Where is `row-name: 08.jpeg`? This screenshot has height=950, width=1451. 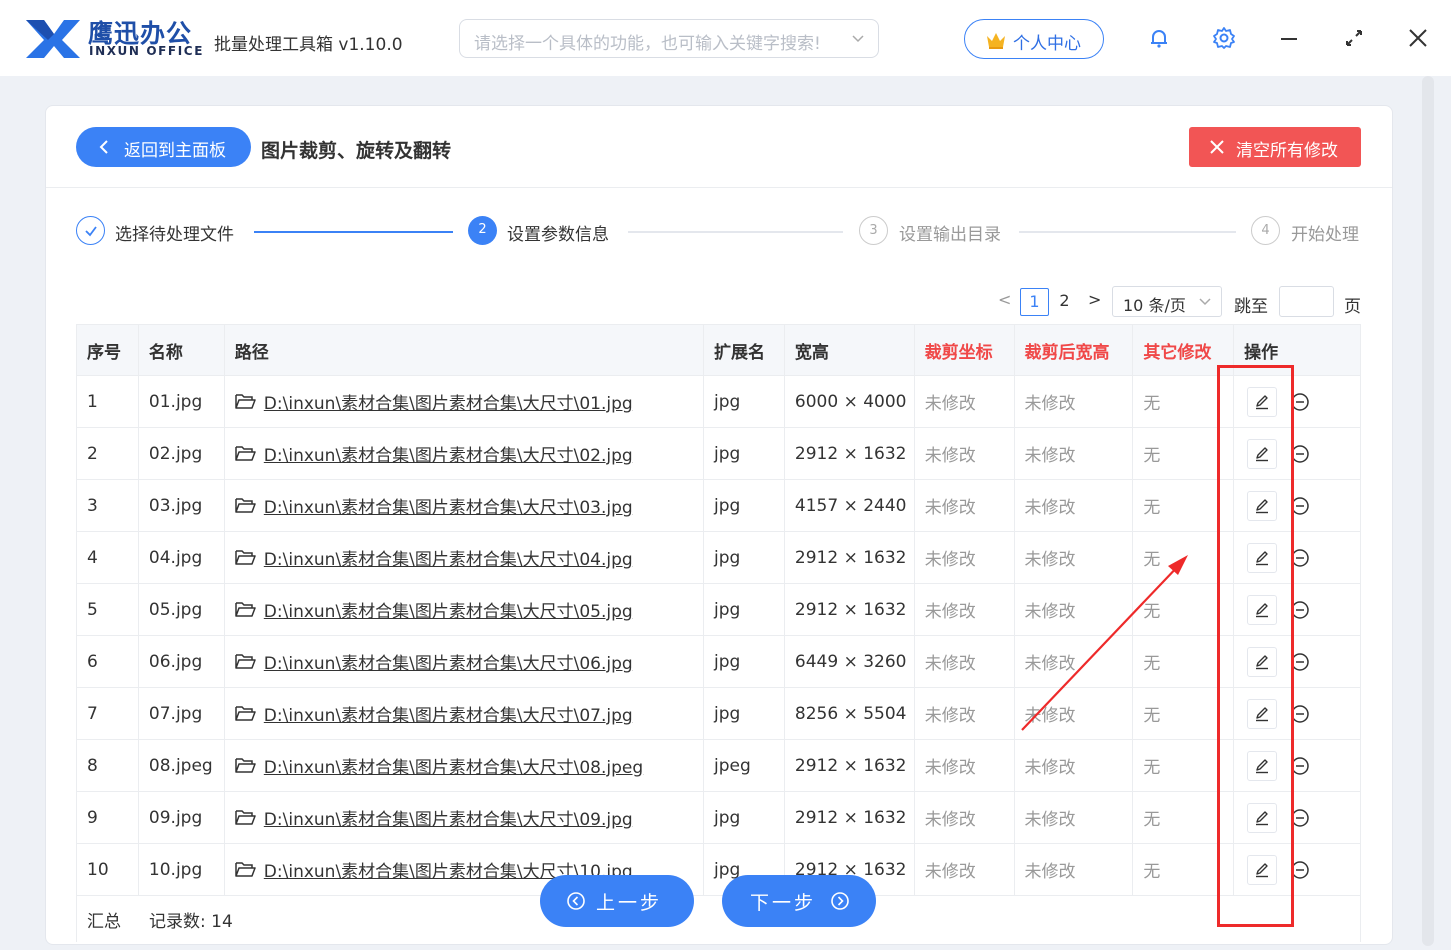 row-name: 08.jpeg is located at coordinates (182, 765).